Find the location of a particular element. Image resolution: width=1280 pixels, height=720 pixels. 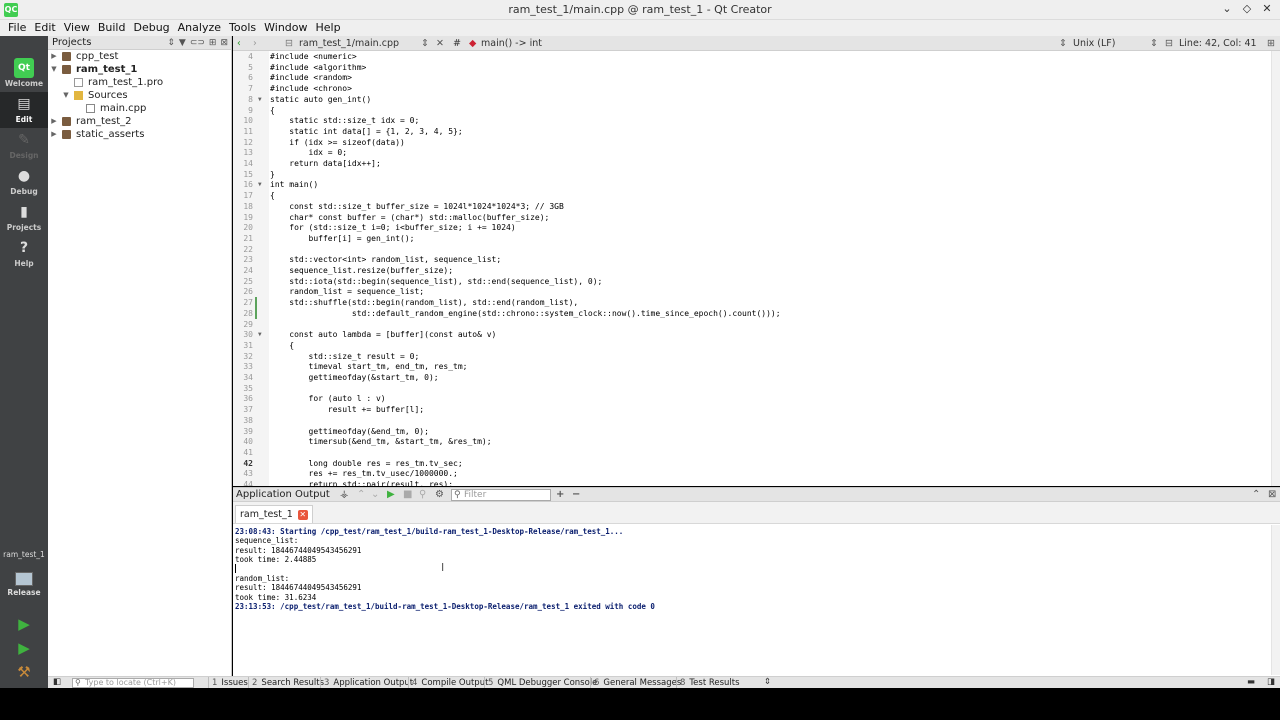

code-line: 44 return std::pair(result, res); is located at coordinates (748, 483).